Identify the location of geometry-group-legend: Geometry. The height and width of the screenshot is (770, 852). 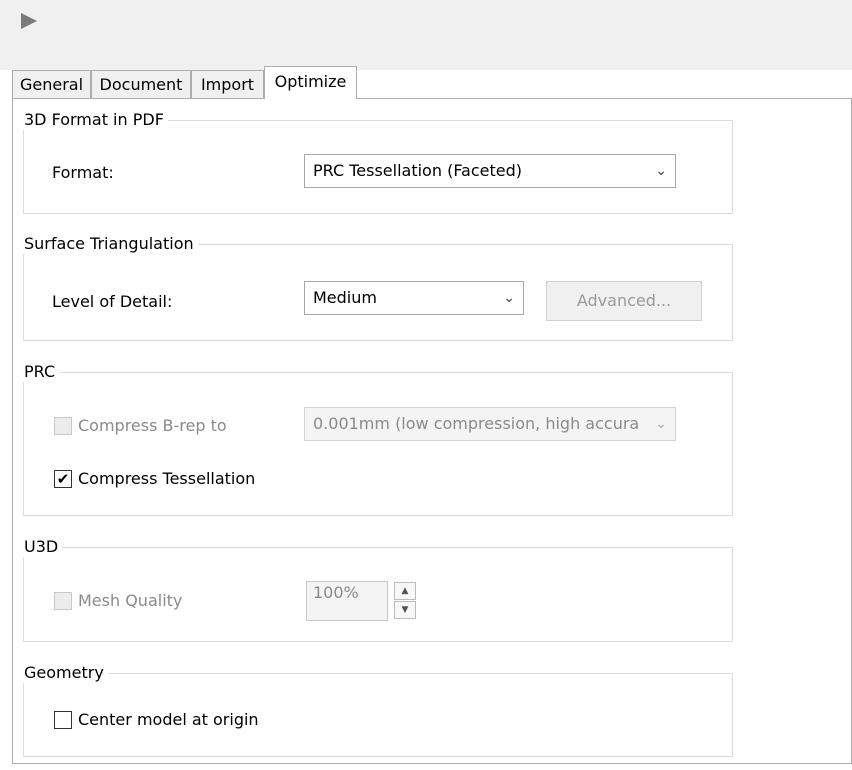
(65, 673).